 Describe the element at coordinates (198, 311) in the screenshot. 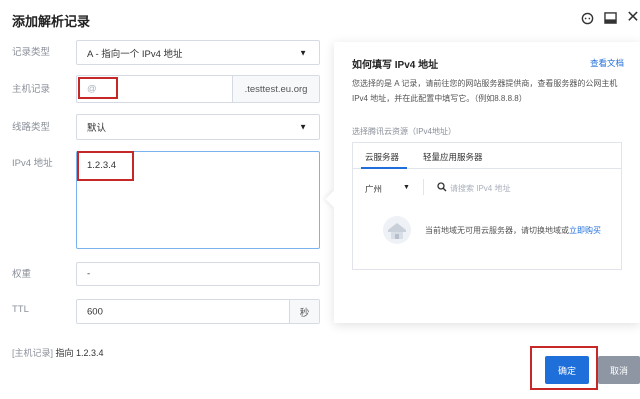

I see `ttl-input: 600 秒` at that location.